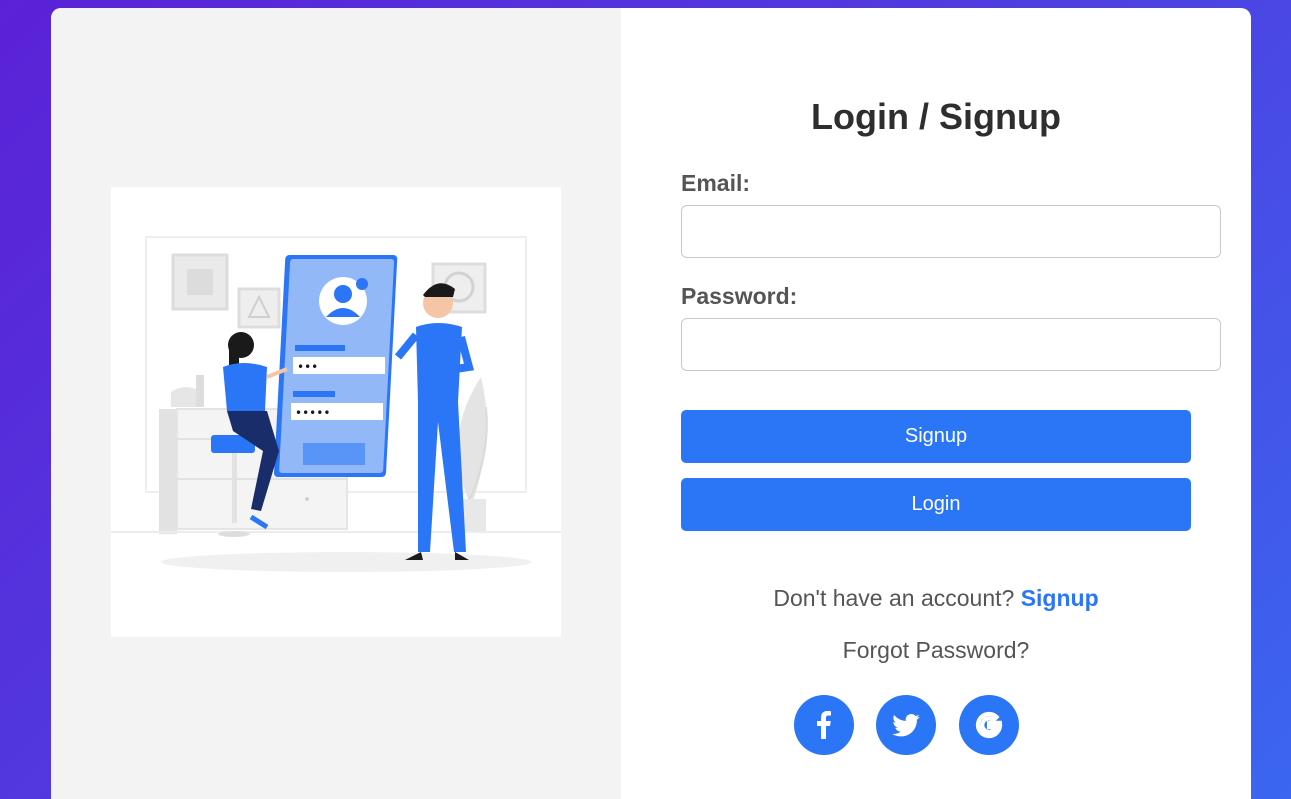 This screenshot has width=1291, height=799. Describe the element at coordinates (936, 504) in the screenshot. I see `login-button: Login` at that location.